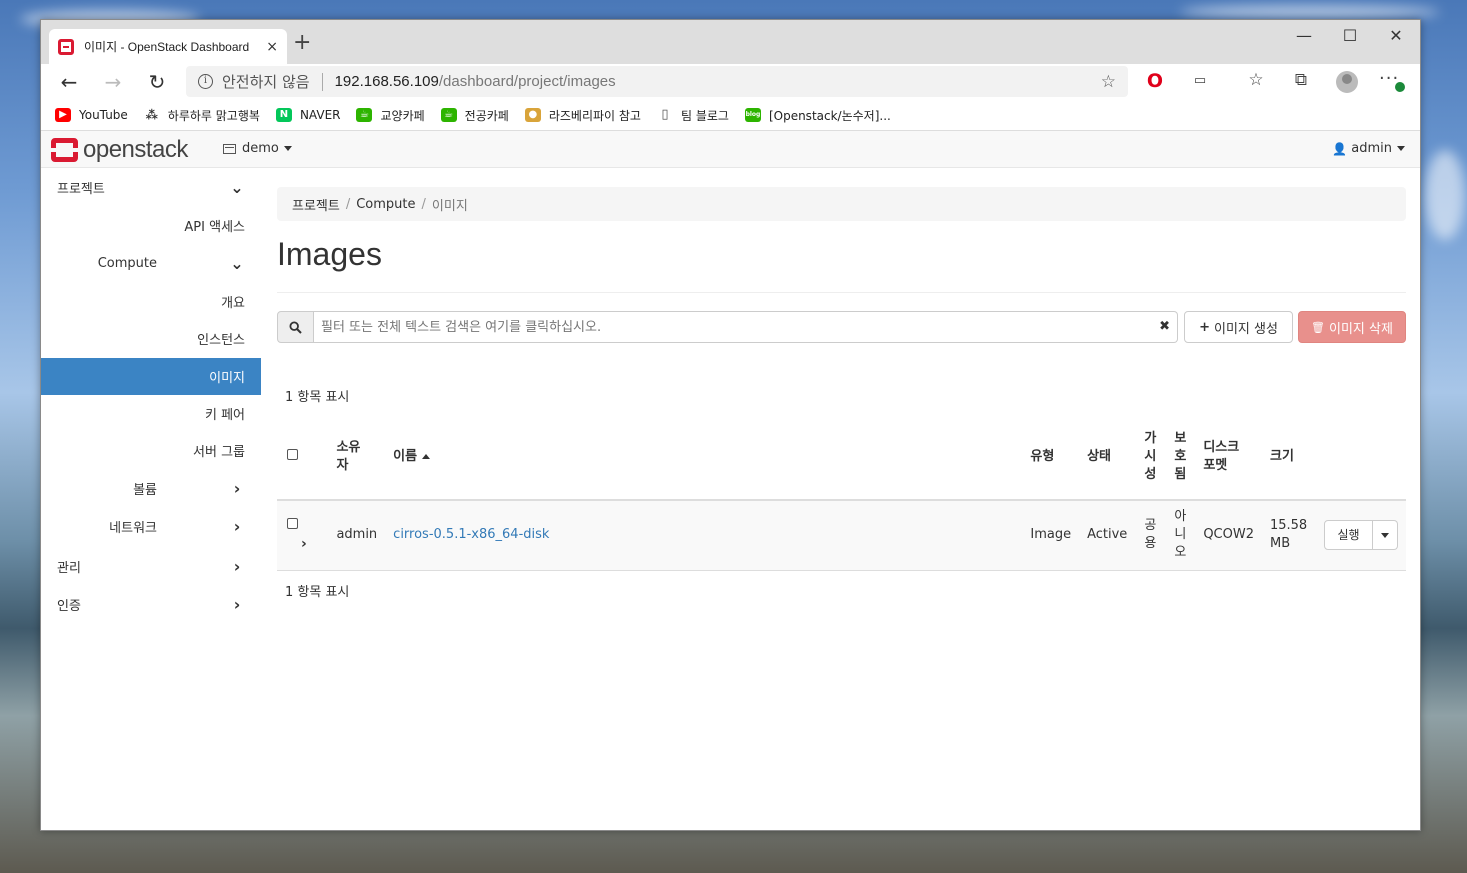  What do you see at coordinates (1107, 457) in the screenshot?
I see `header-status: 상태` at bounding box center [1107, 457].